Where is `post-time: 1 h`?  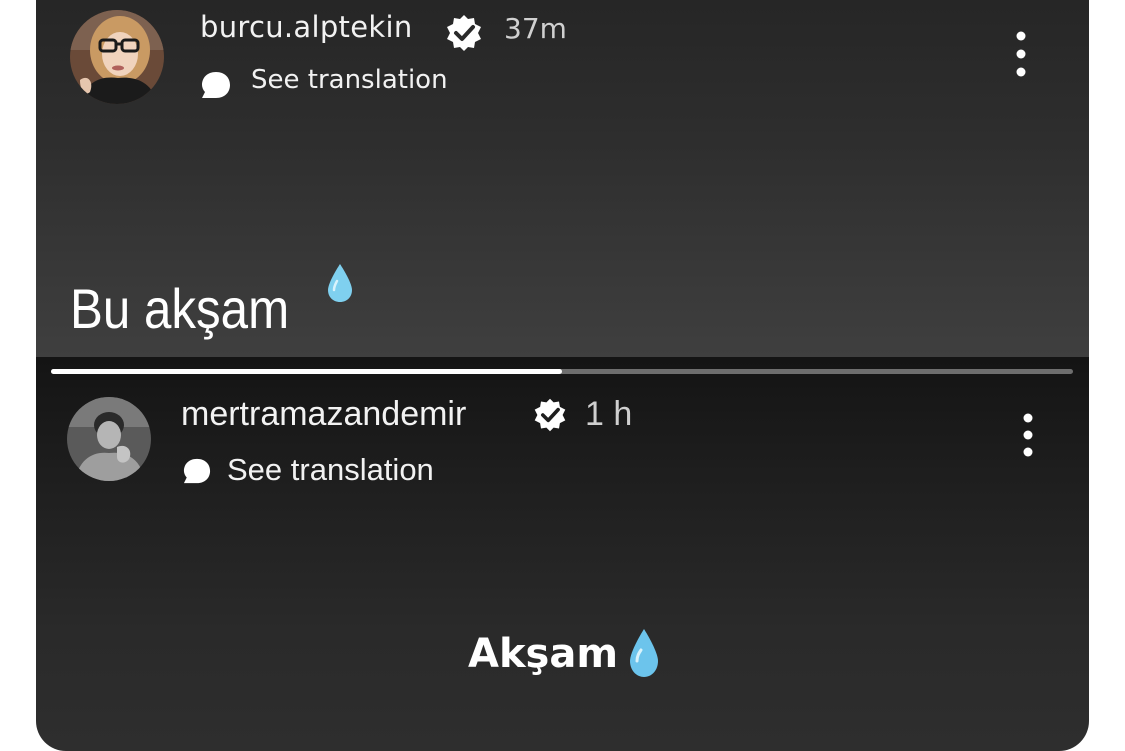
post-time: 1 h is located at coordinates (609, 414).